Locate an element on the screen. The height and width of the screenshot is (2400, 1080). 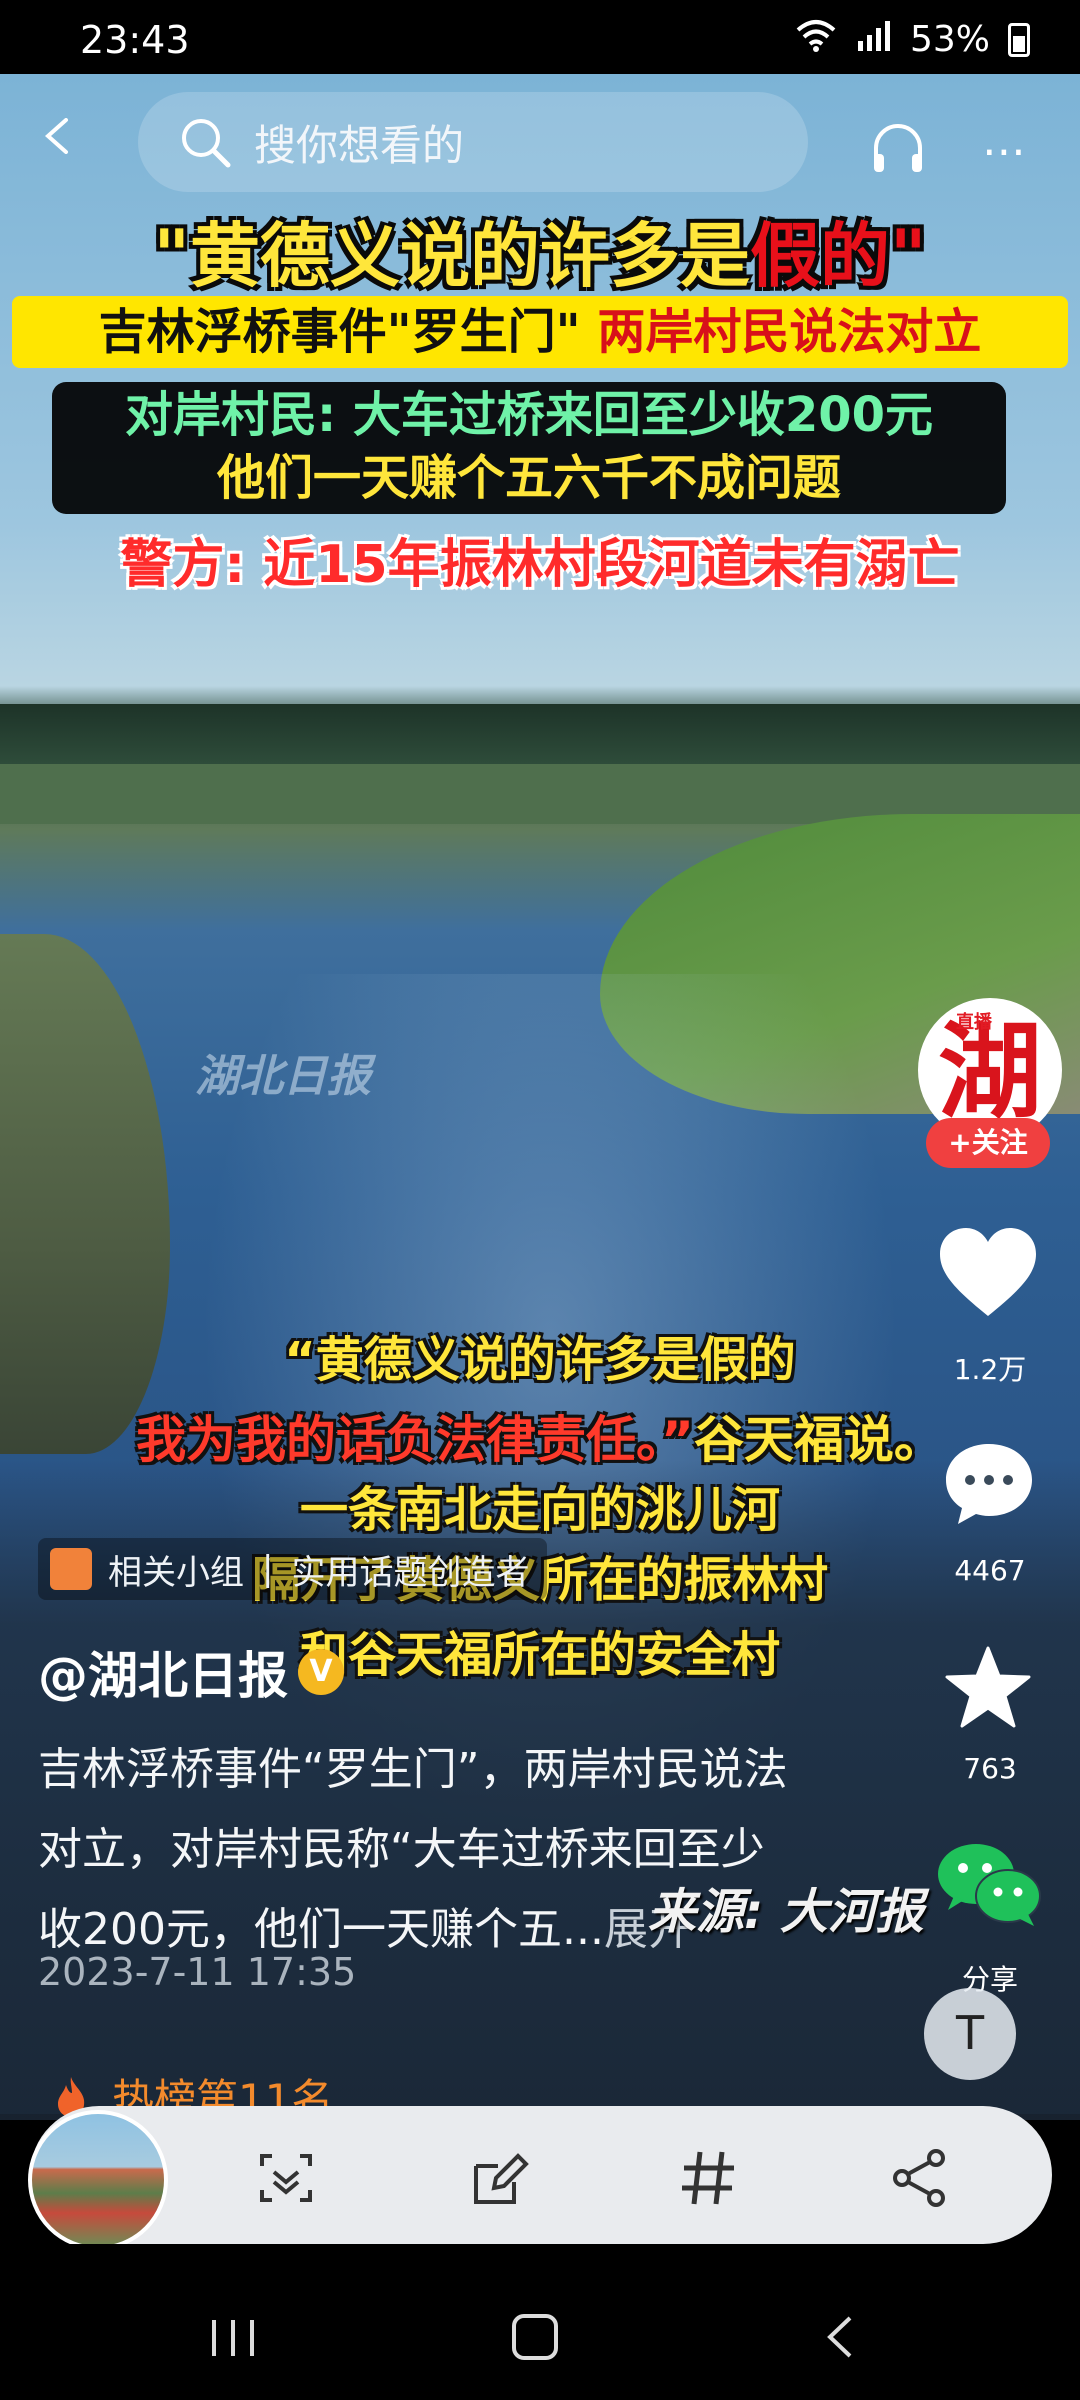
video-source-caption: 来源: 大河报 is located at coordinates (786, 1912).